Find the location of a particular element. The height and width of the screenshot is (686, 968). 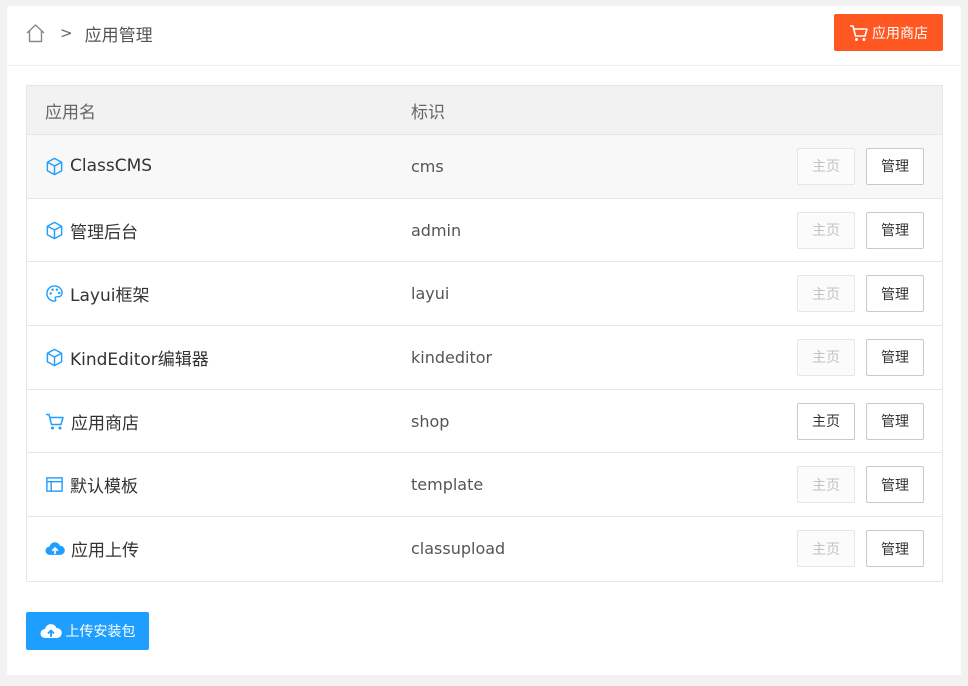

header-id: 标识 is located at coordinates (428, 112).